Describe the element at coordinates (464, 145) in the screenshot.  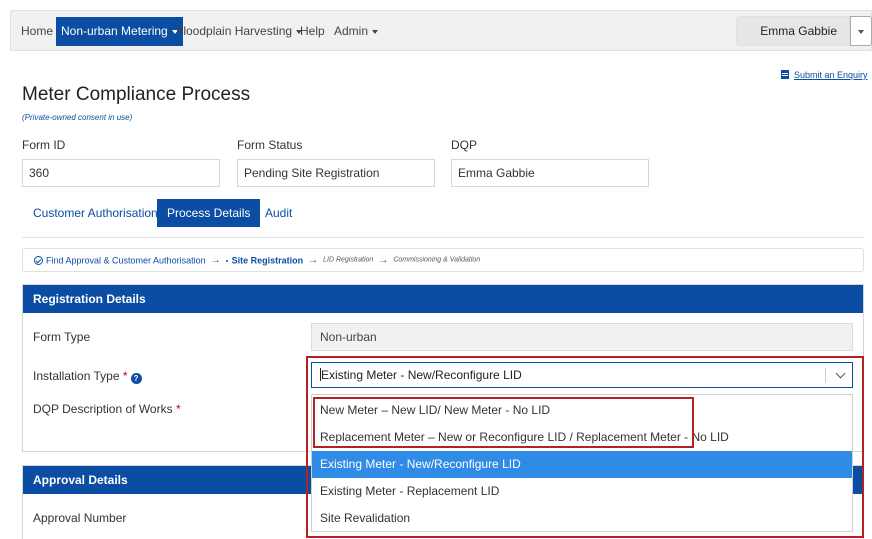
I see `dqp-label: DQP` at that location.